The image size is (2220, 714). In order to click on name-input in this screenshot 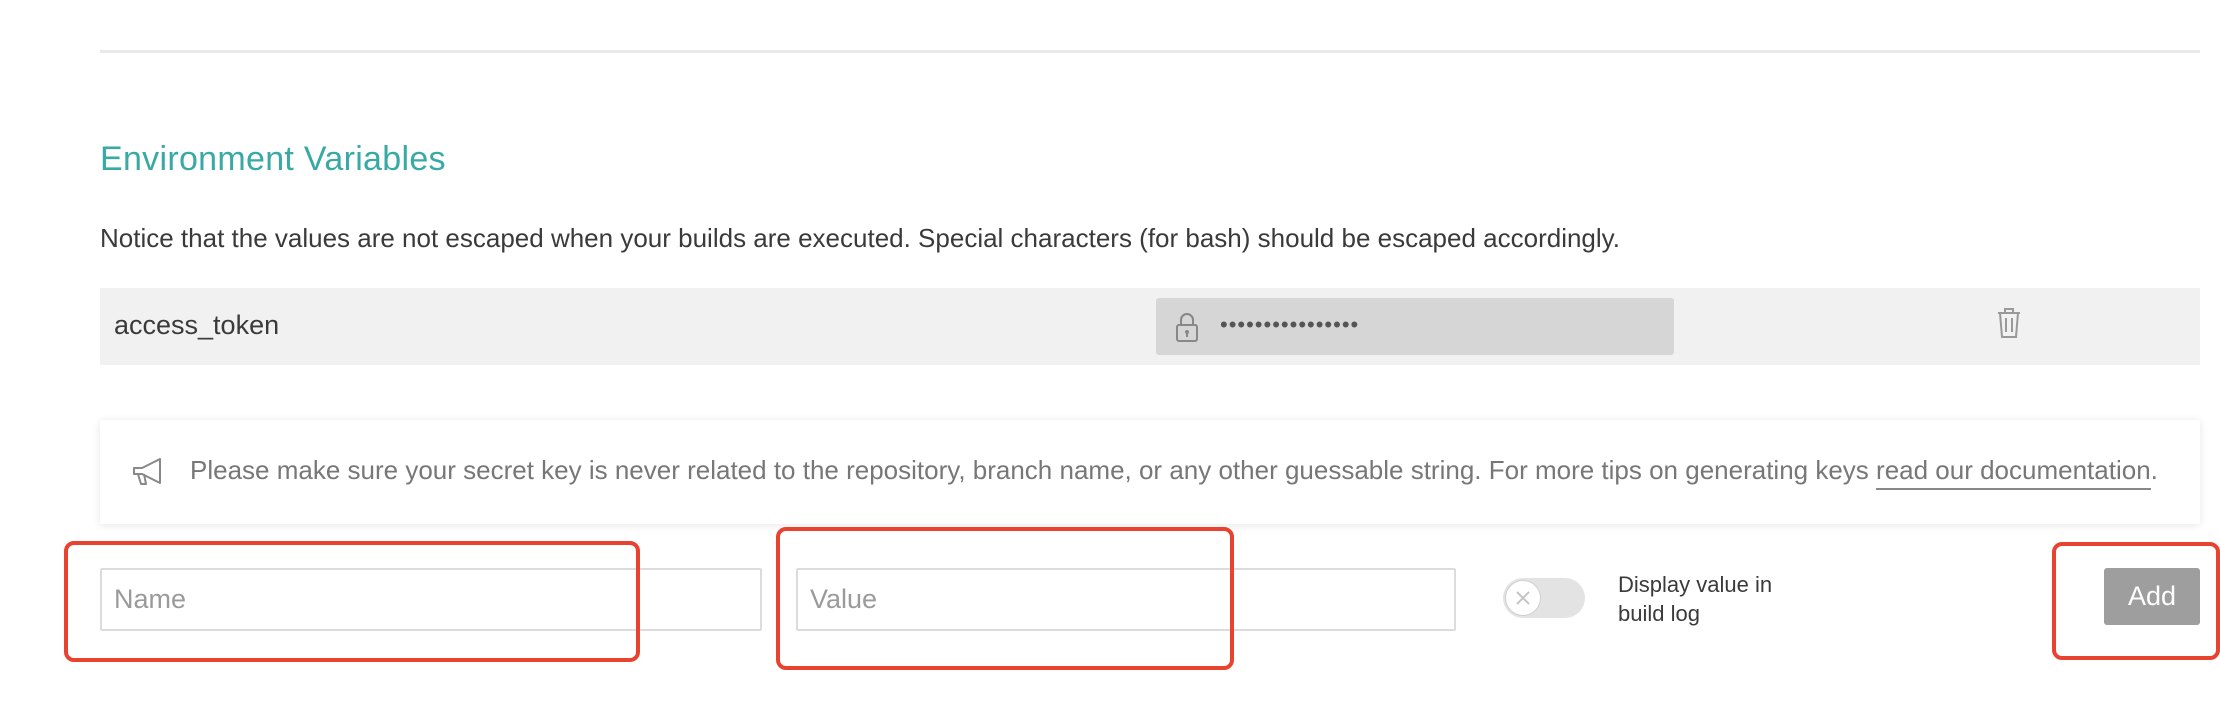, I will do `click(431, 599)`.